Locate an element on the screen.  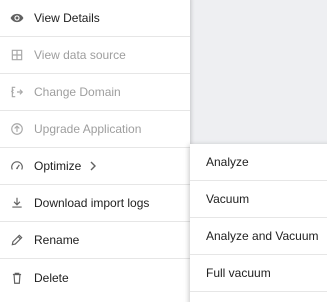
submenu-item-analyze-and-vacuum: Analyze and Vacuum is located at coordinates (258, 236).